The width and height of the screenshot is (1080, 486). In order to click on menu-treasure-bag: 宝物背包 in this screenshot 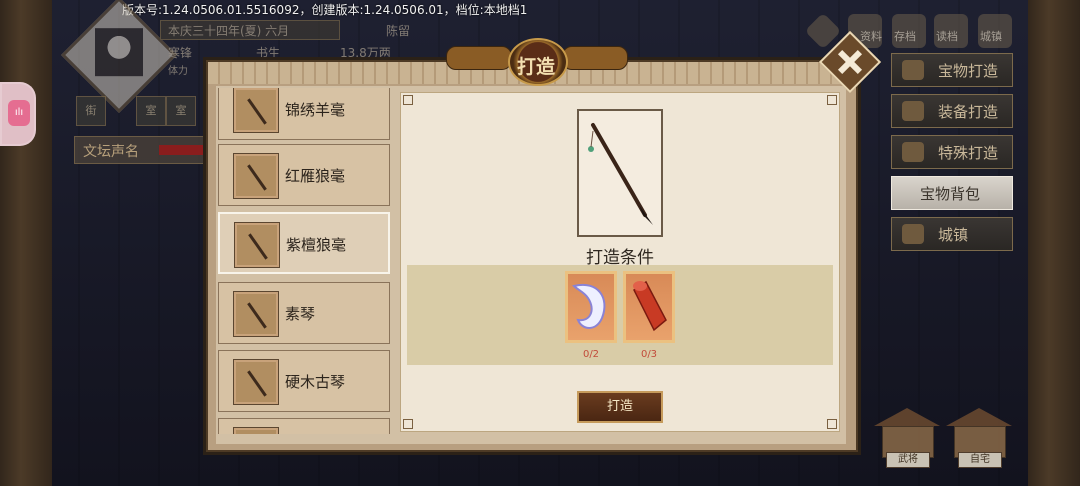, I will do `click(952, 193)`.